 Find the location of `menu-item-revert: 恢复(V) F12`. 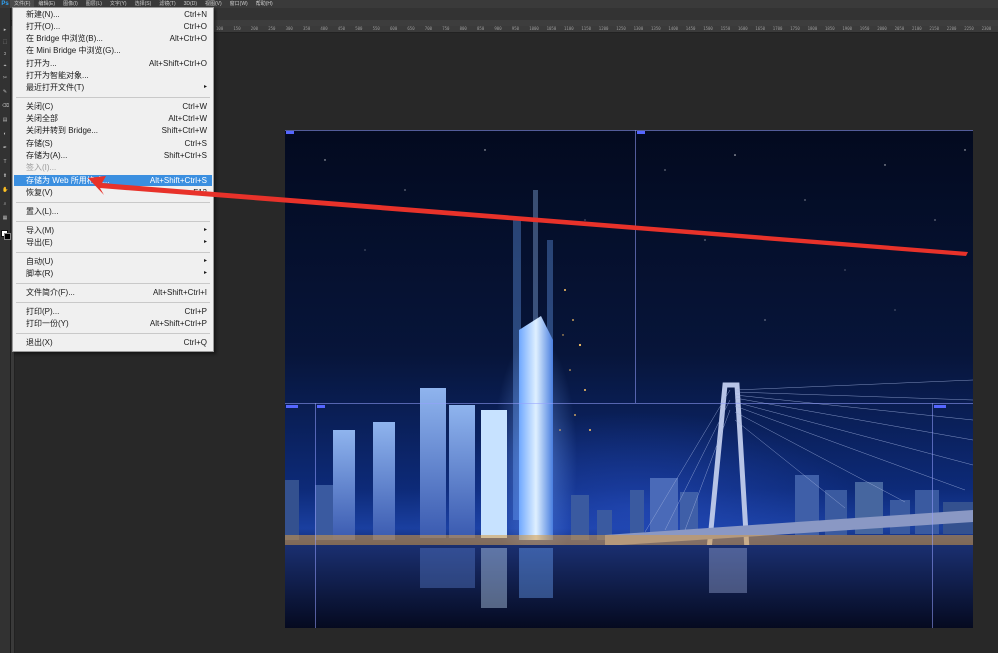

menu-item-revert: 恢复(V) F12 is located at coordinates (113, 192).